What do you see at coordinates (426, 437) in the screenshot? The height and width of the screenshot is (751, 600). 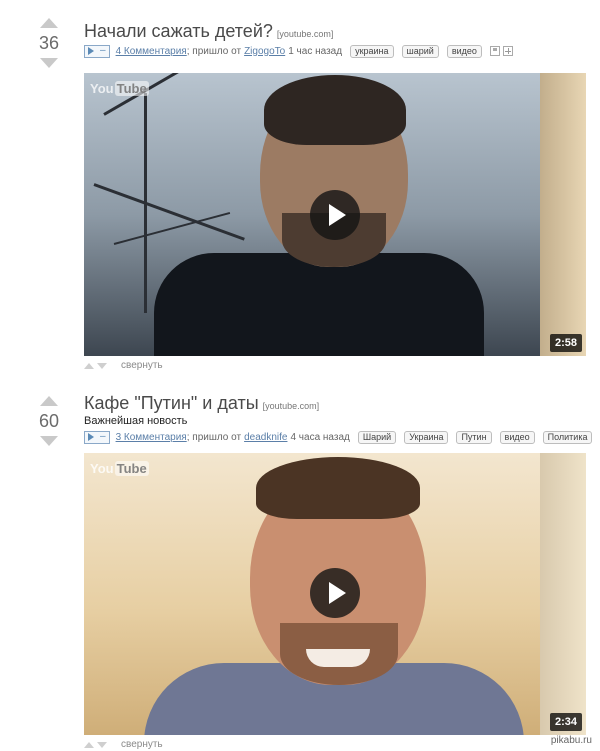 I see `tag: Украина` at bounding box center [426, 437].